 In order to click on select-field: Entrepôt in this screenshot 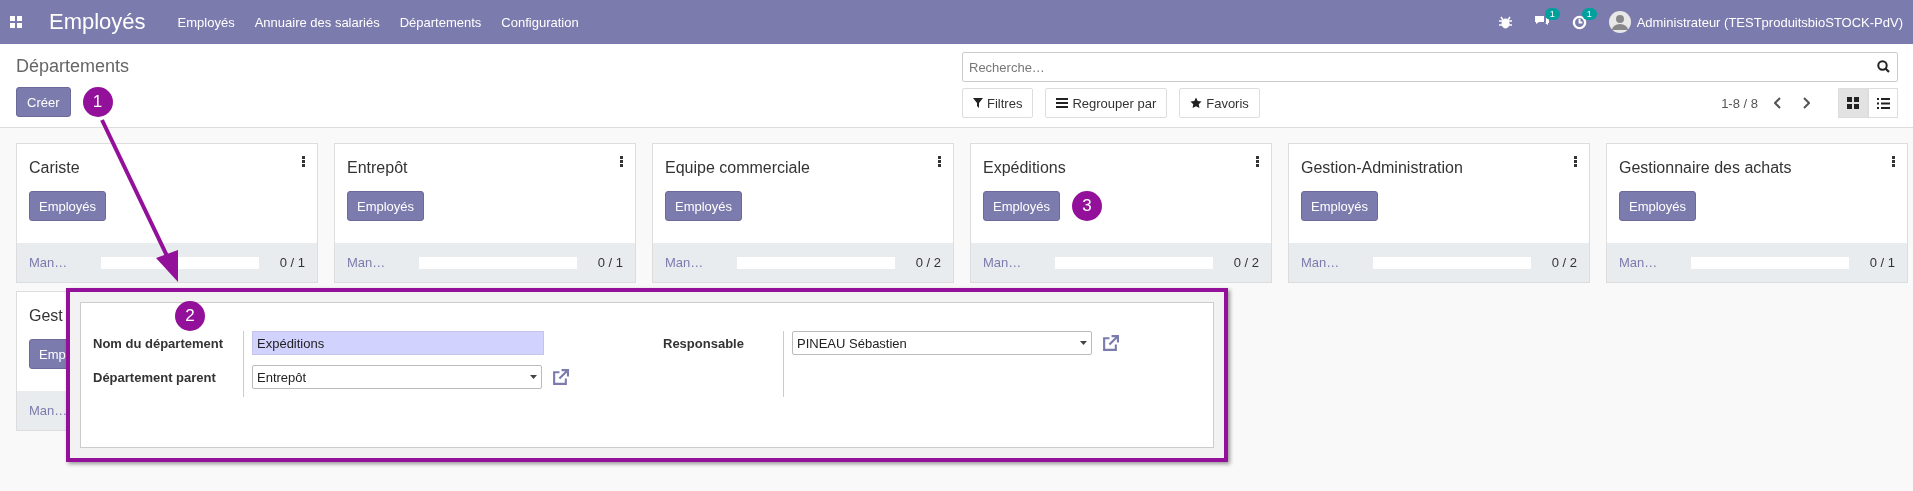, I will do `click(397, 377)`.